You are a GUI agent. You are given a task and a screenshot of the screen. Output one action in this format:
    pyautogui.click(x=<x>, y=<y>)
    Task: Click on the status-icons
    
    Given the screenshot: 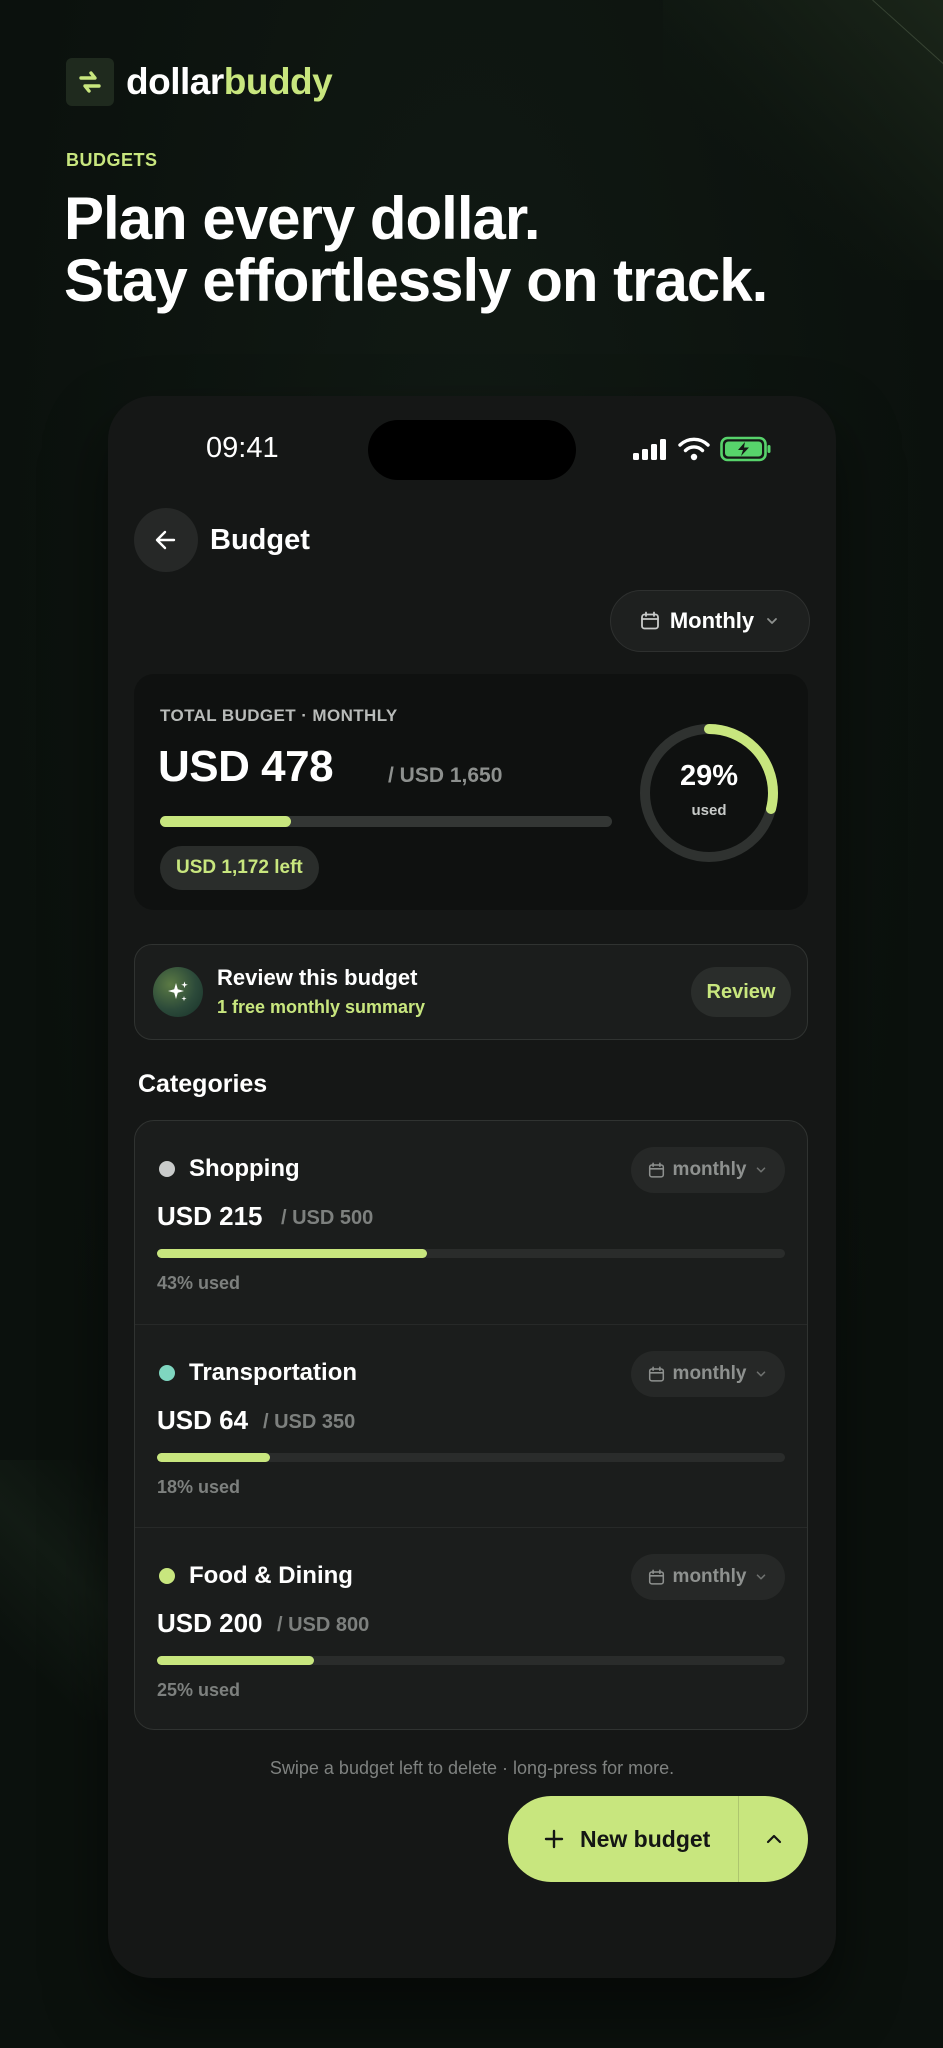 What is the action you would take?
    pyautogui.click(x=702, y=449)
    